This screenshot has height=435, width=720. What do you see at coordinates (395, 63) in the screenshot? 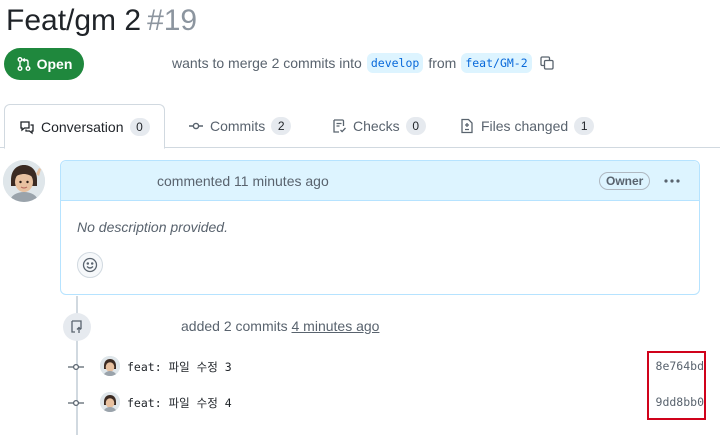
I see `base-branch: develop` at bounding box center [395, 63].